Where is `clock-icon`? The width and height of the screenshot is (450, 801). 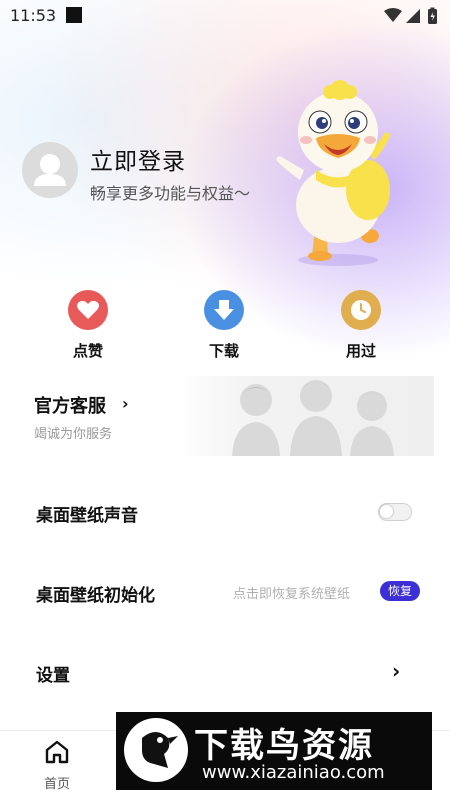
clock-icon is located at coordinates (361, 310).